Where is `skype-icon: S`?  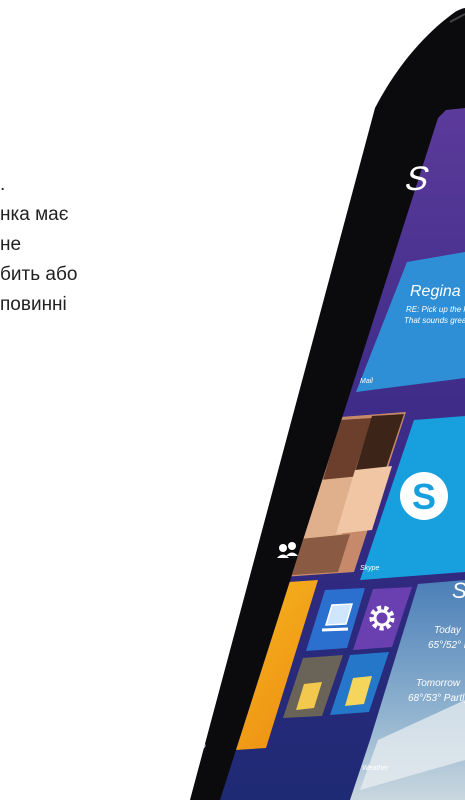 skype-icon: S is located at coordinates (424, 496).